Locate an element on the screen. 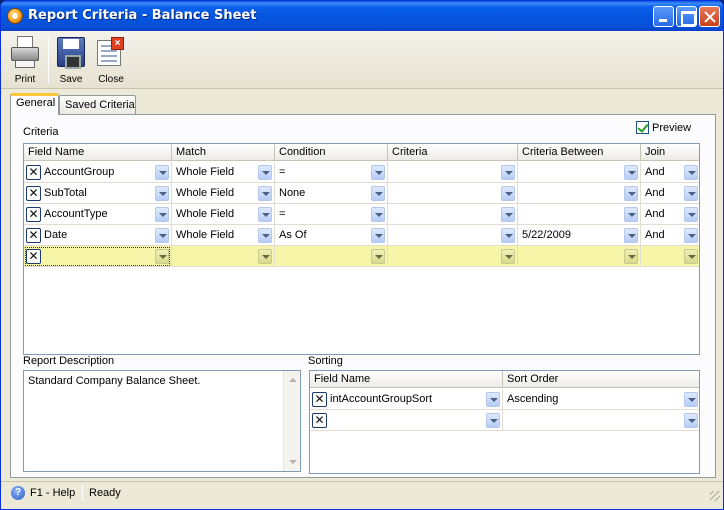 This screenshot has width=724, height=510. match-cell is located at coordinates (223, 256).